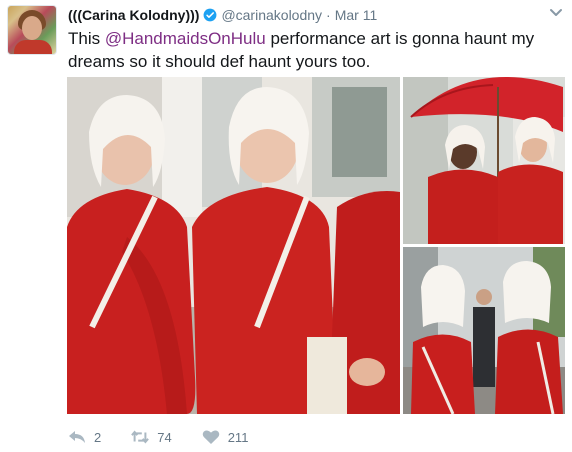 The width and height of the screenshot is (572, 452). Describe the element at coordinates (484, 330) in the screenshot. I see `photo-street` at that location.